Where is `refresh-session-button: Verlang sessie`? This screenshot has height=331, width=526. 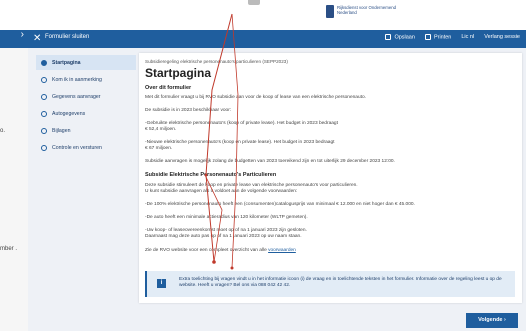 refresh-session-button: Verlang sessie is located at coordinates (502, 37).